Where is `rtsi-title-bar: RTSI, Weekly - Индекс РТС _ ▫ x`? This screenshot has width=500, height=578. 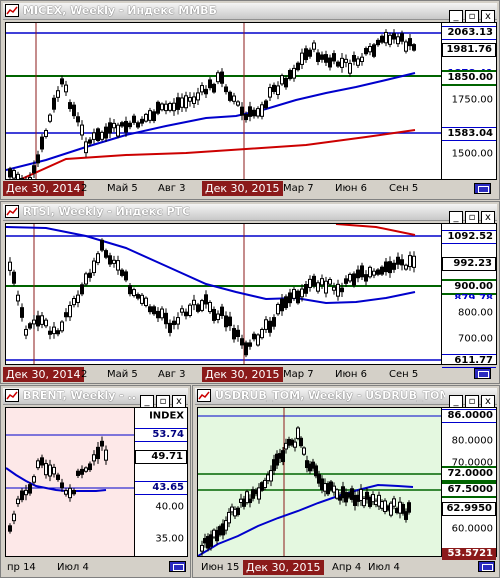
rtsi-title-bar: RTSI, Weekly - Индекс РТС _ ▫ x is located at coordinates (250, 214).